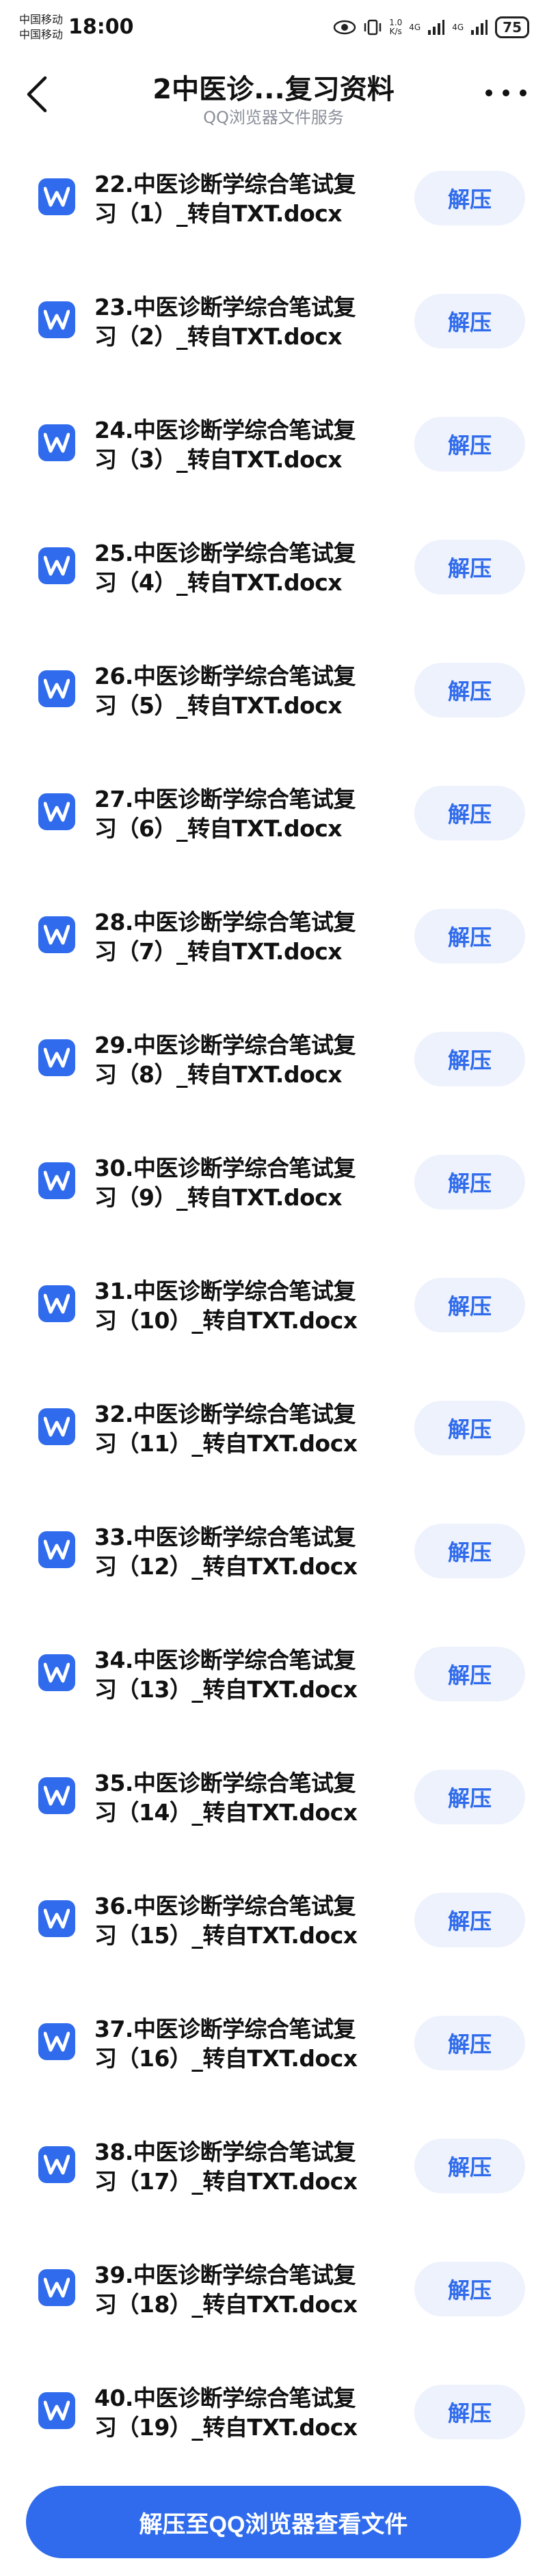 The image size is (547, 2576). What do you see at coordinates (238, 1428) in the screenshot?
I see `file-name: 32.中医诊断学综合笔试复 习（11）_转自TXT.docx` at bounding box center [238, 1428].